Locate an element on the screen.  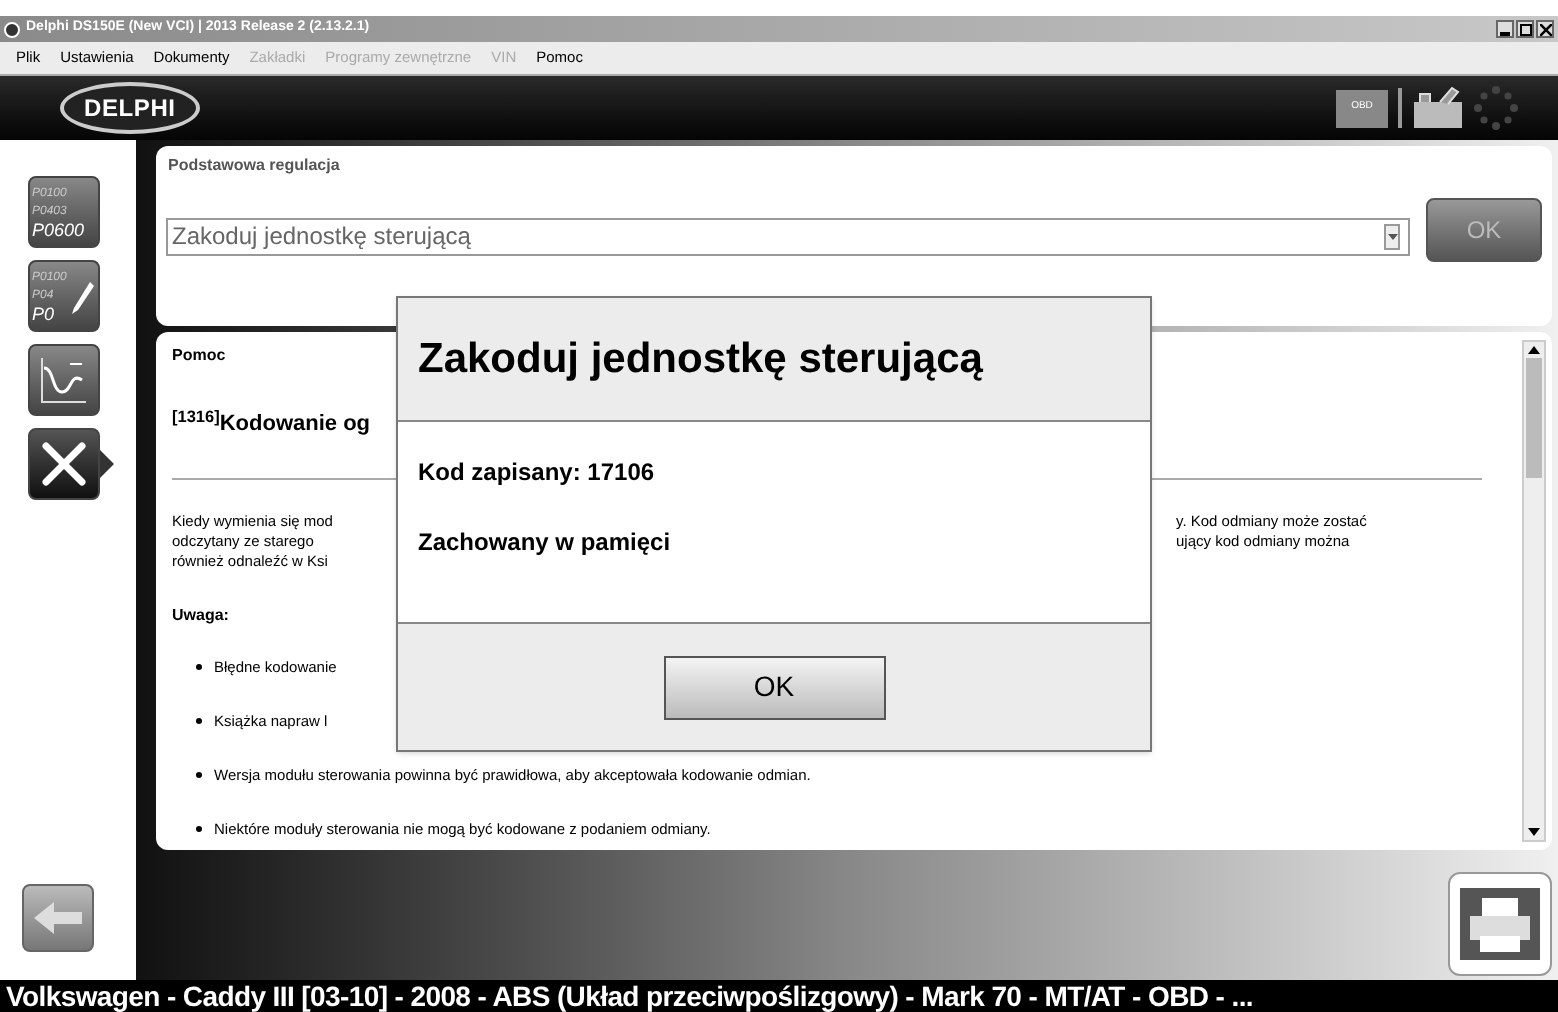
pencil-icon is located at coordinates (82, 298).